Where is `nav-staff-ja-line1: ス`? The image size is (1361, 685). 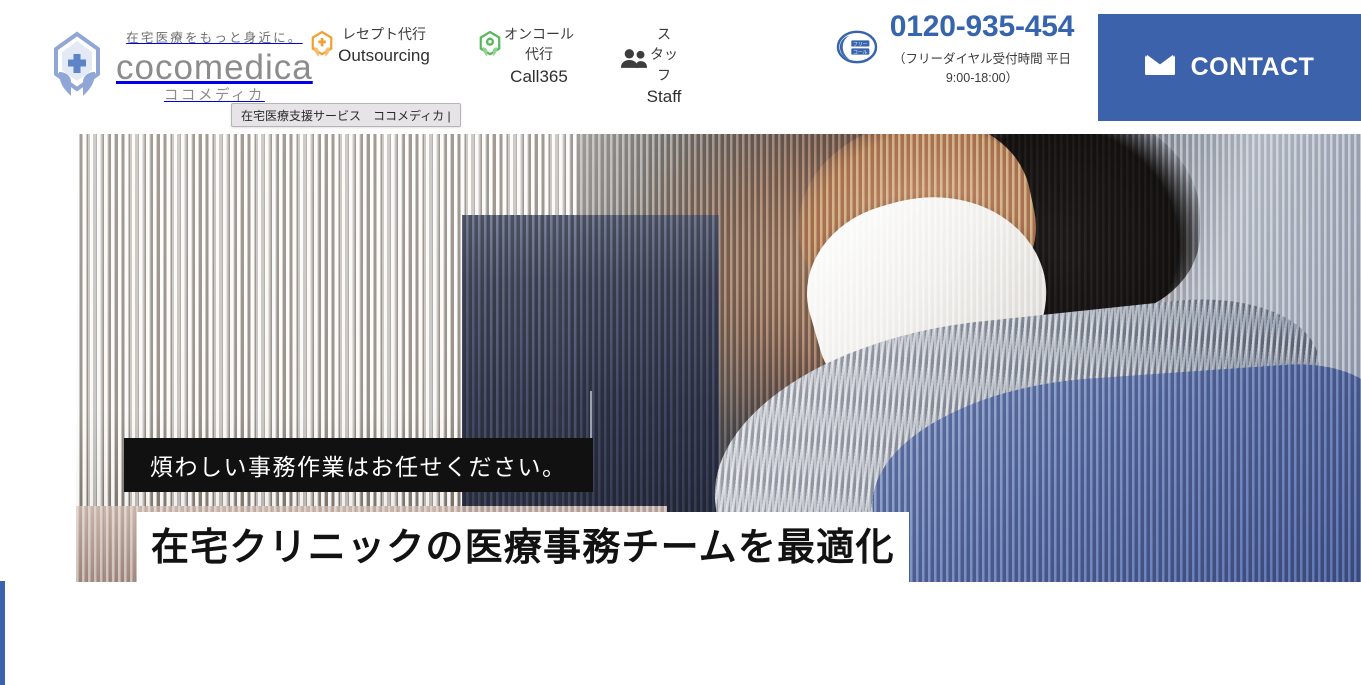 nav-staff-ja-line1: ス is located at coordinates (664, 34).